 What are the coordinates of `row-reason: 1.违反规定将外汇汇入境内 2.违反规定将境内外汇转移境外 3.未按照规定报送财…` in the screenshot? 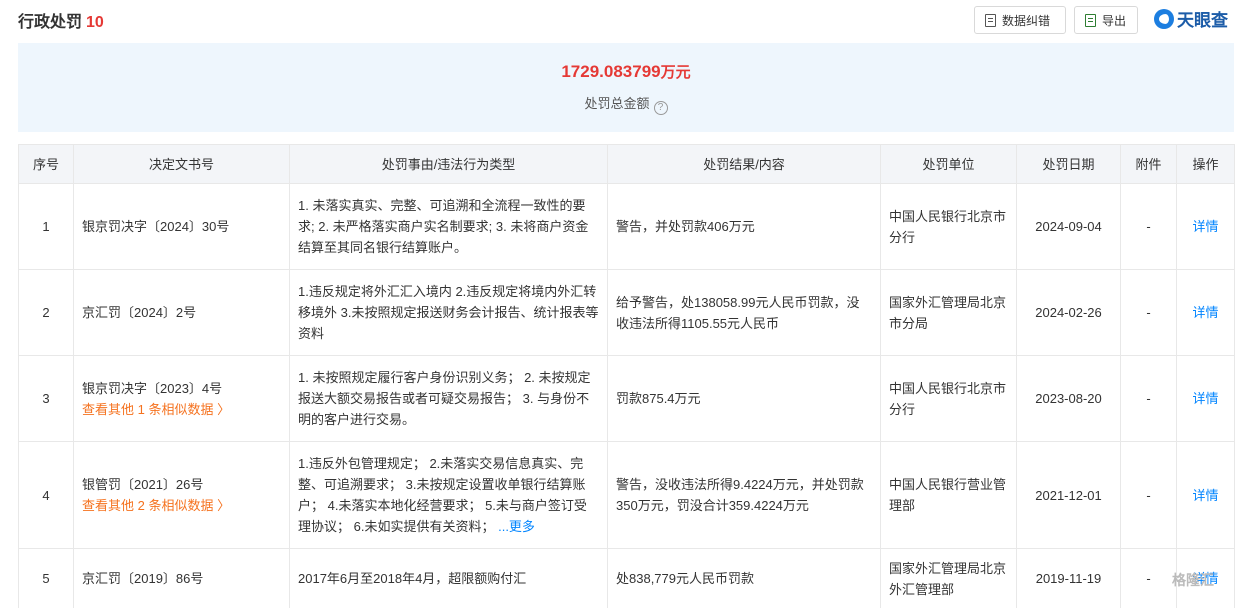 It's located at (448, 312).